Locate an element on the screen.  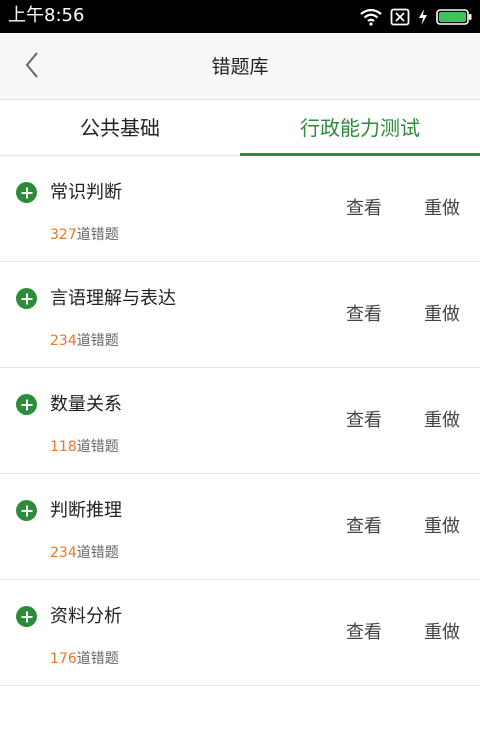
charging-icon is located at coordinates (423, 17).